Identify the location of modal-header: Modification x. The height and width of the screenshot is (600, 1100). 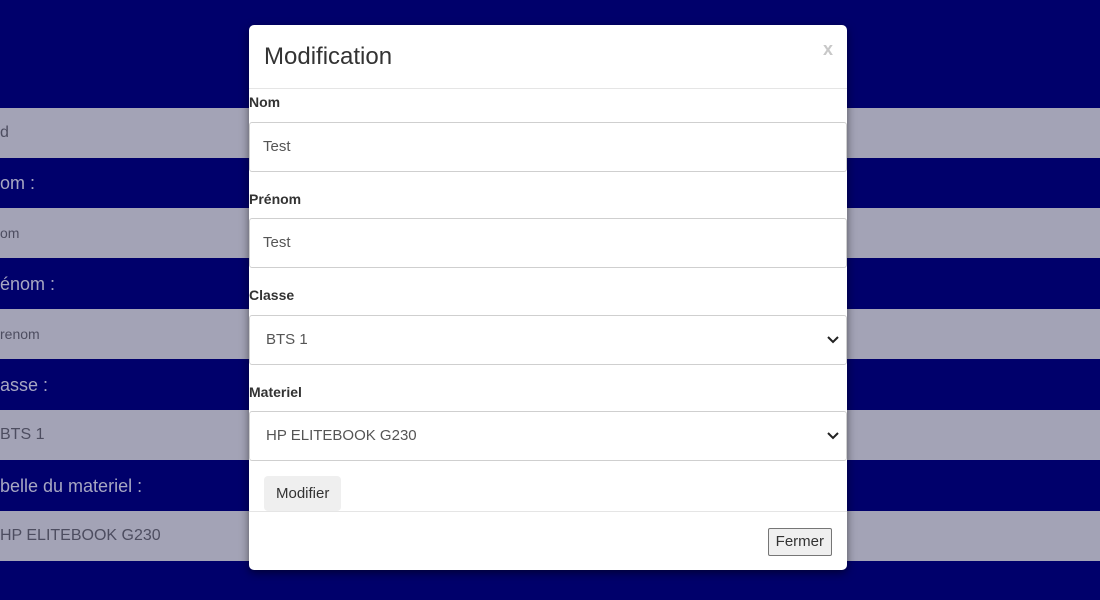
(548, 57).